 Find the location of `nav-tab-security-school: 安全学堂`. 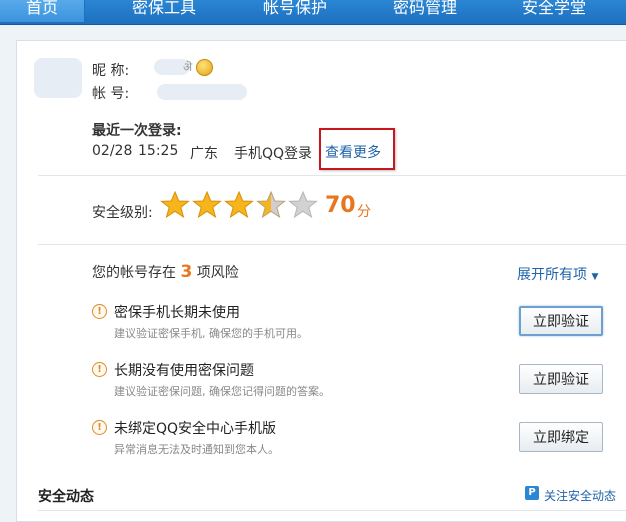

nav-tab-security-school: 安全学堂 is located at coordinates (554, 11).